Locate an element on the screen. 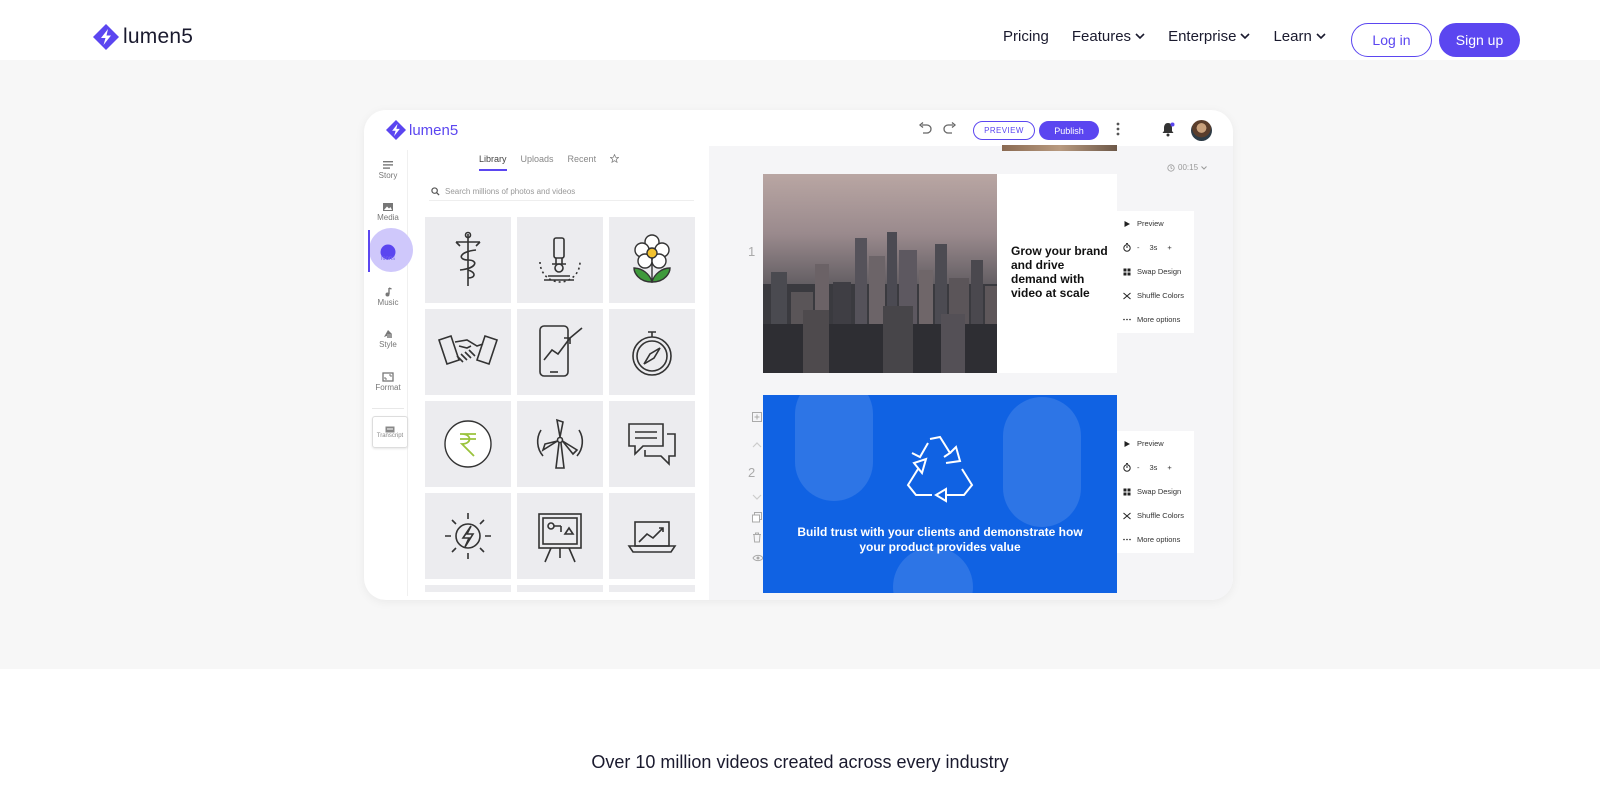 This screenshot has width=1600, height=789. editor-publish-button: Publish is located at coordinates (1069, 130).